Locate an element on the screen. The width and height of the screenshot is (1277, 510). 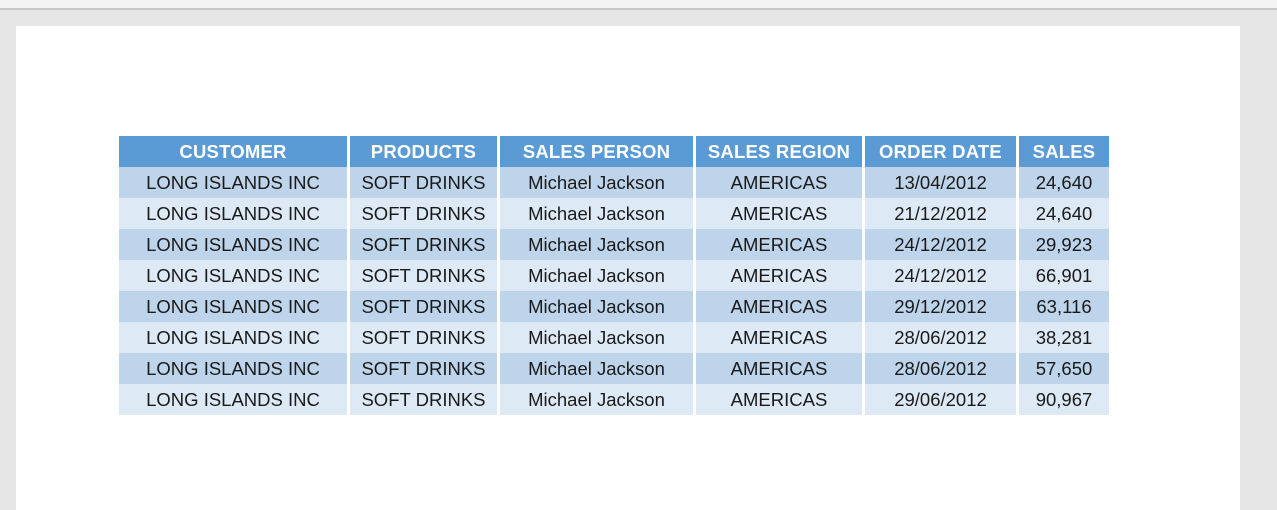
cell-sales: 29,923 is located at coordinates (1064, 244).